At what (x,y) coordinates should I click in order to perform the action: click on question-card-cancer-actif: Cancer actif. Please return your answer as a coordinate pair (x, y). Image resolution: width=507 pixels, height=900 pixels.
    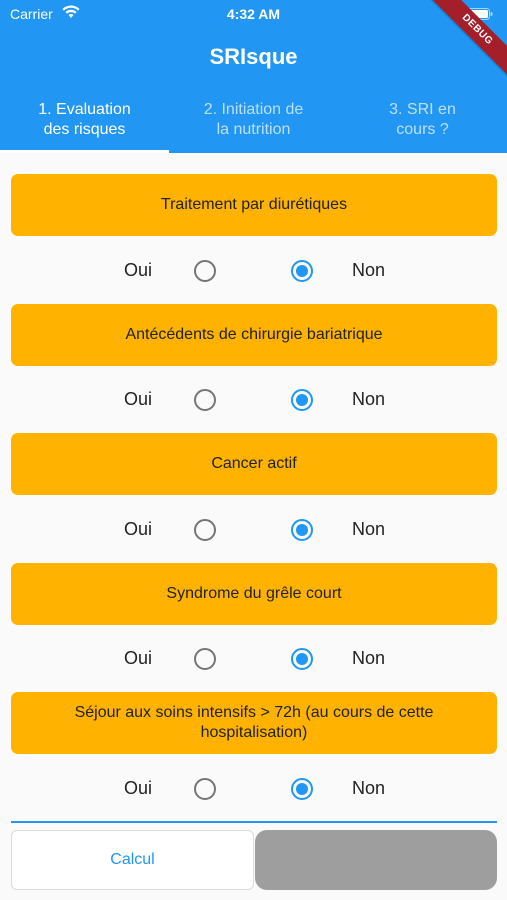
    Looking at the image, I should click on (254, 464).